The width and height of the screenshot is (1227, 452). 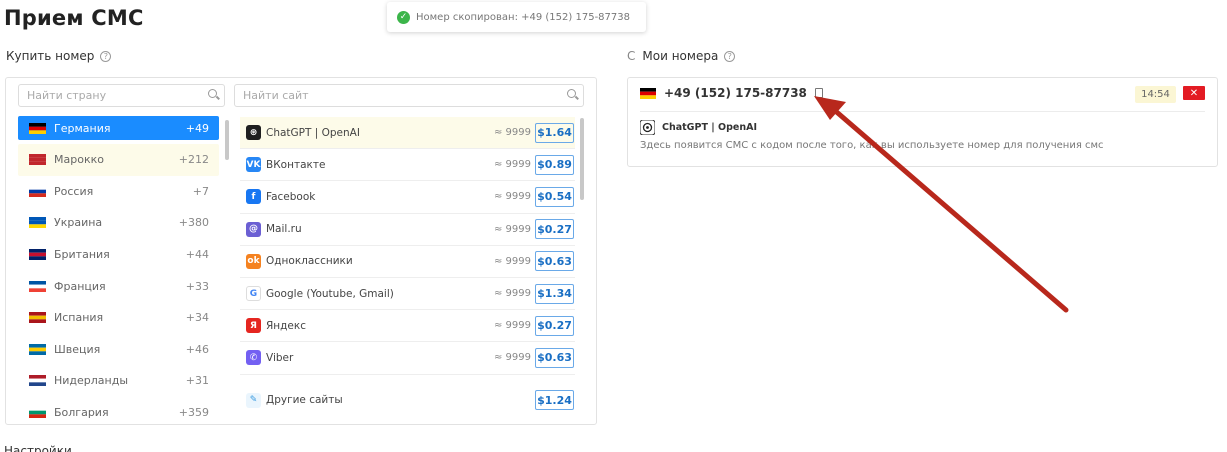 I want to click on country-item: Нидерланды +31, so click(x=118, y=381).